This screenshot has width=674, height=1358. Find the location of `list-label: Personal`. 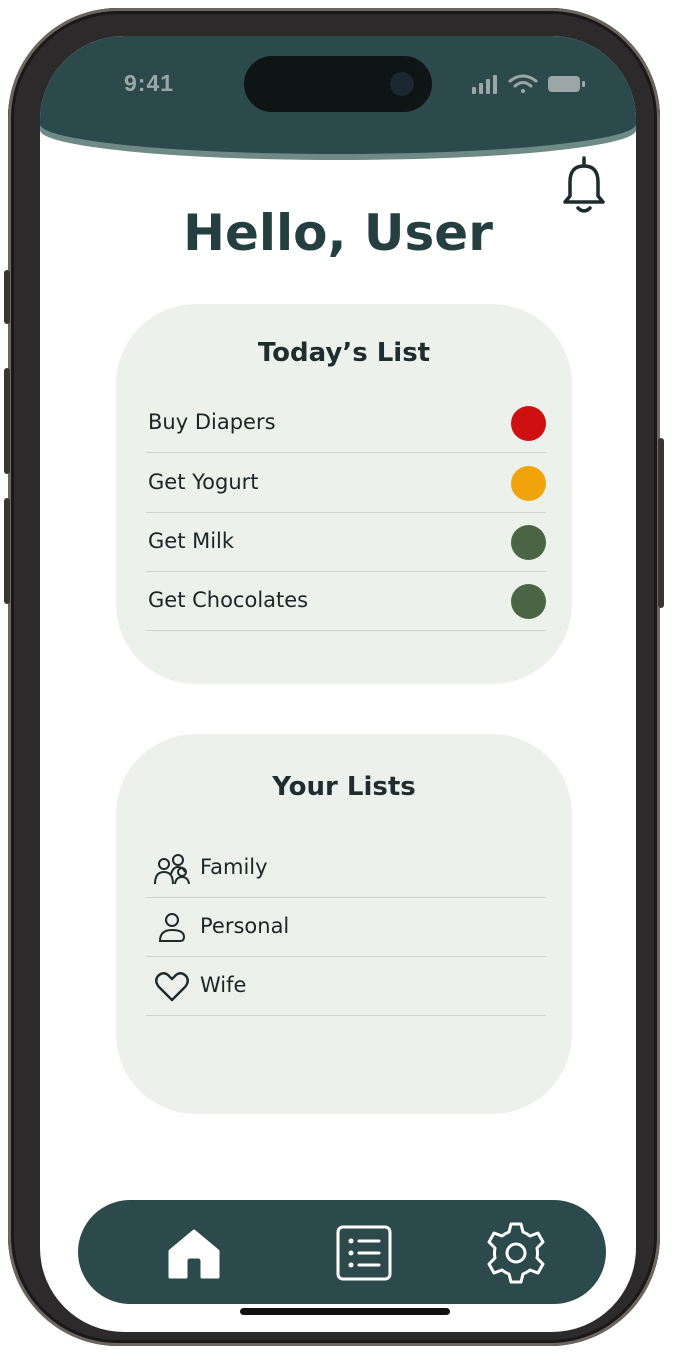

list-label: Personal is located at coordinates (245, 926).